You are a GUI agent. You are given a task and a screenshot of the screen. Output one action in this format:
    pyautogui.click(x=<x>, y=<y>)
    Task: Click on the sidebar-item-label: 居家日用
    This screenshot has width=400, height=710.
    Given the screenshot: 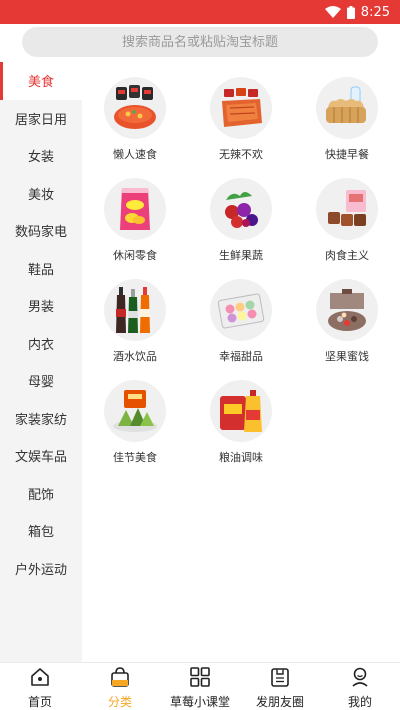 What is the action you would take?
    pyautogui.click(x=40, y=120)
    